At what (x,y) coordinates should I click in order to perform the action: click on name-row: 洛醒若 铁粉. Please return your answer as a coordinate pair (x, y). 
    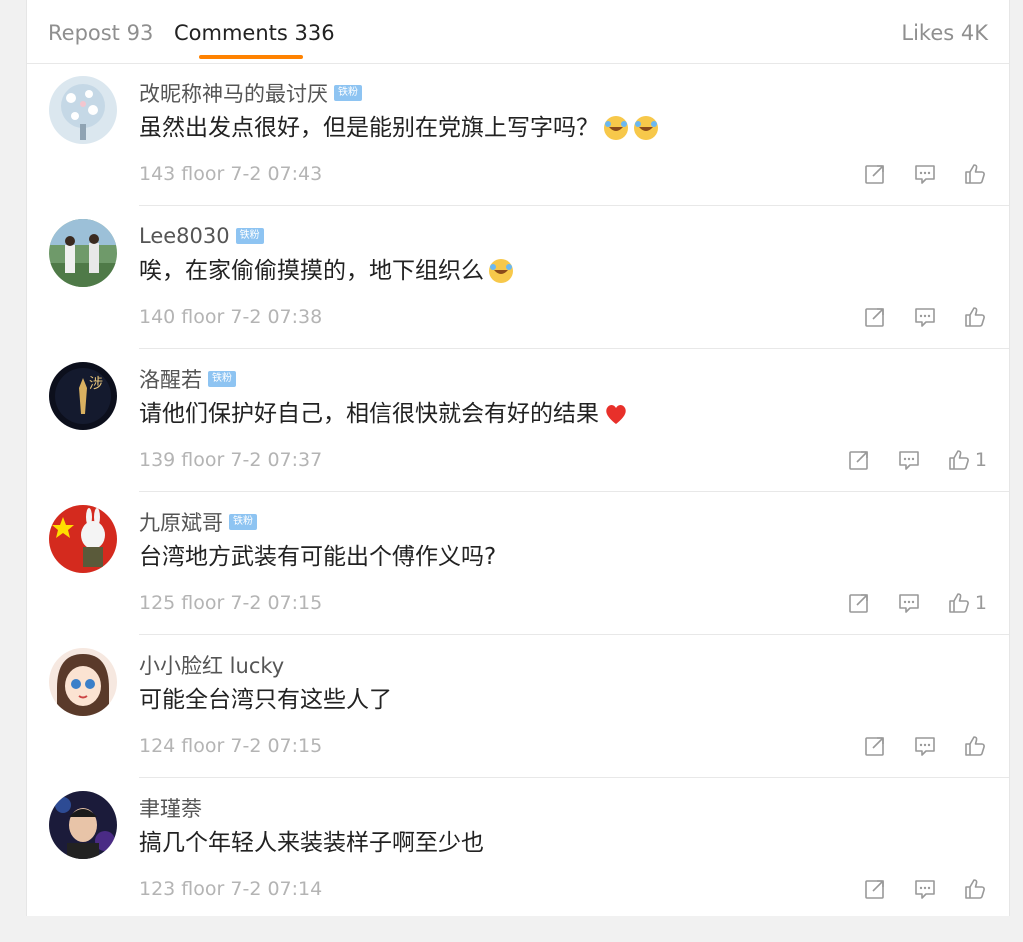
    Looking at the image, I should click on (187, 379).